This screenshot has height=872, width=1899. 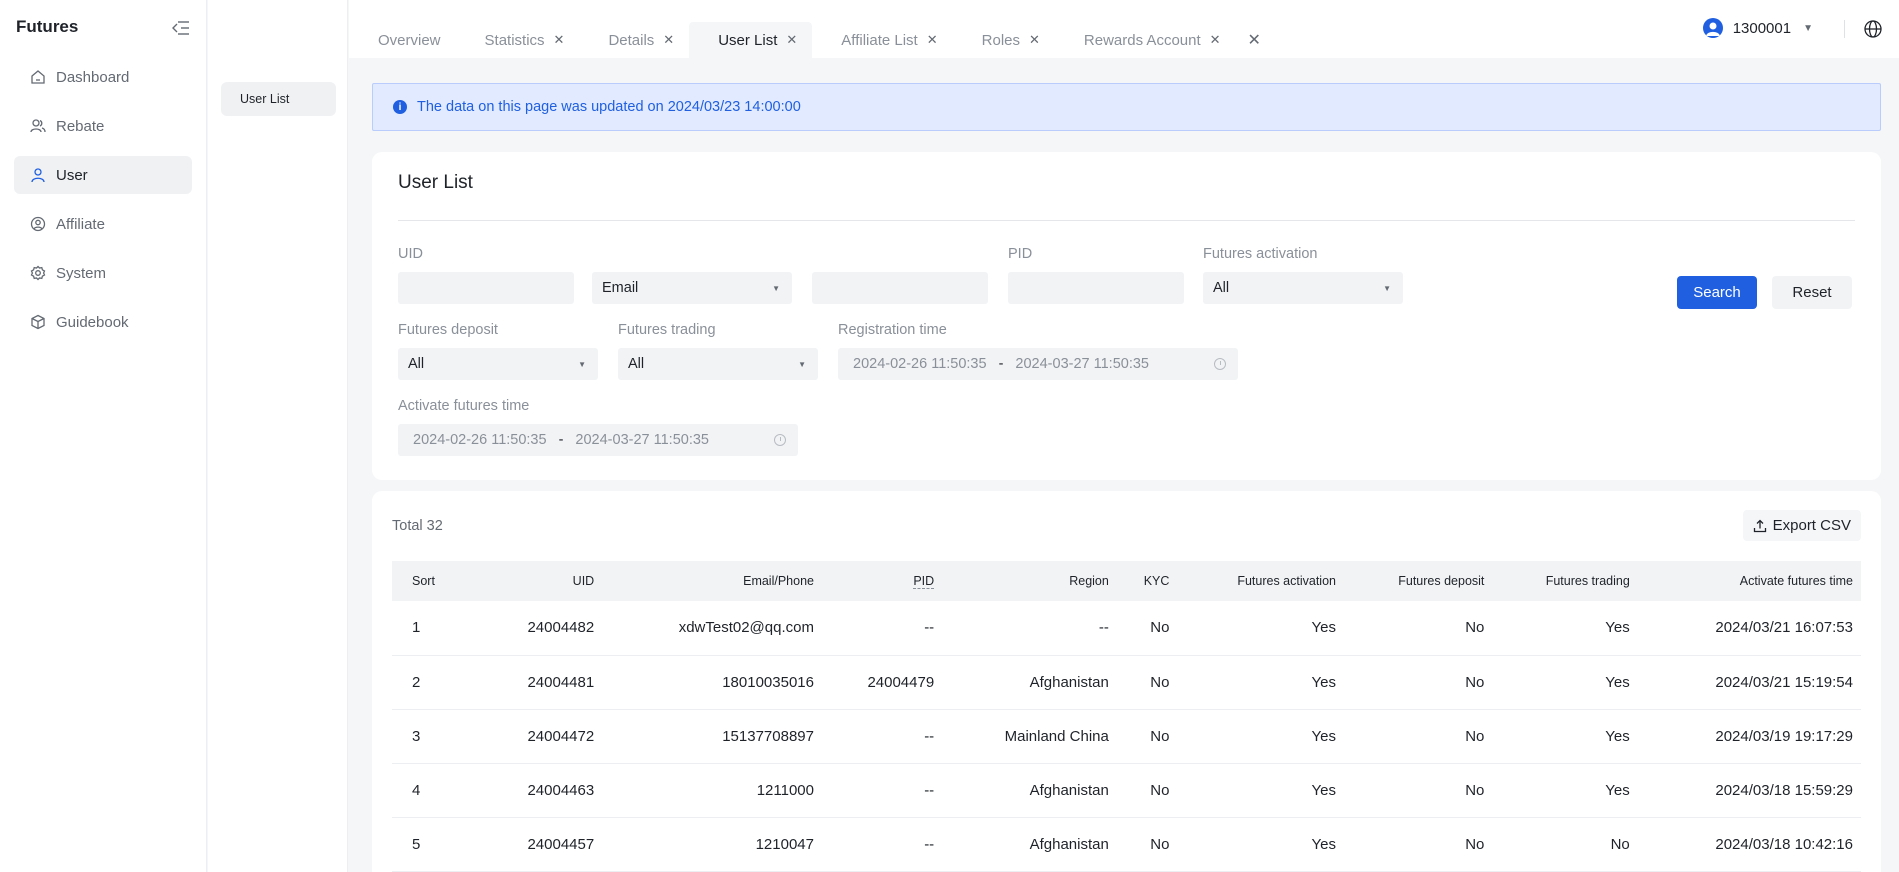 I want to click on sidebar-item-label: User, so click(x=72, y=175).